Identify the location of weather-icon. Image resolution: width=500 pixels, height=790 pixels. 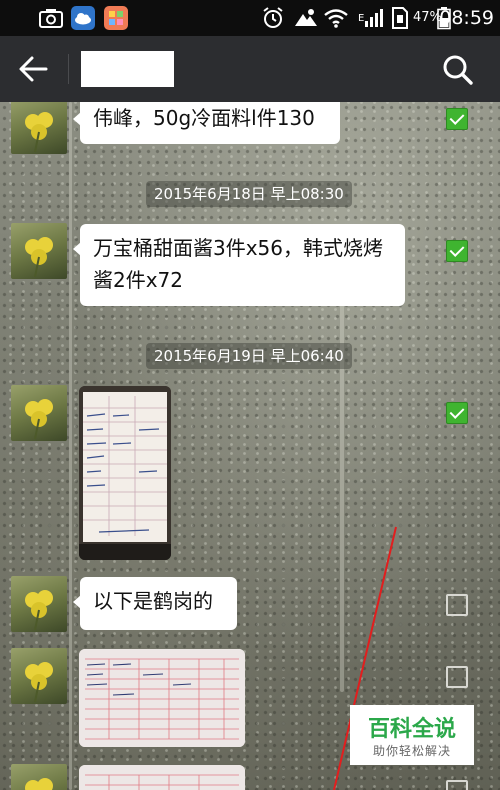
(306, 17).